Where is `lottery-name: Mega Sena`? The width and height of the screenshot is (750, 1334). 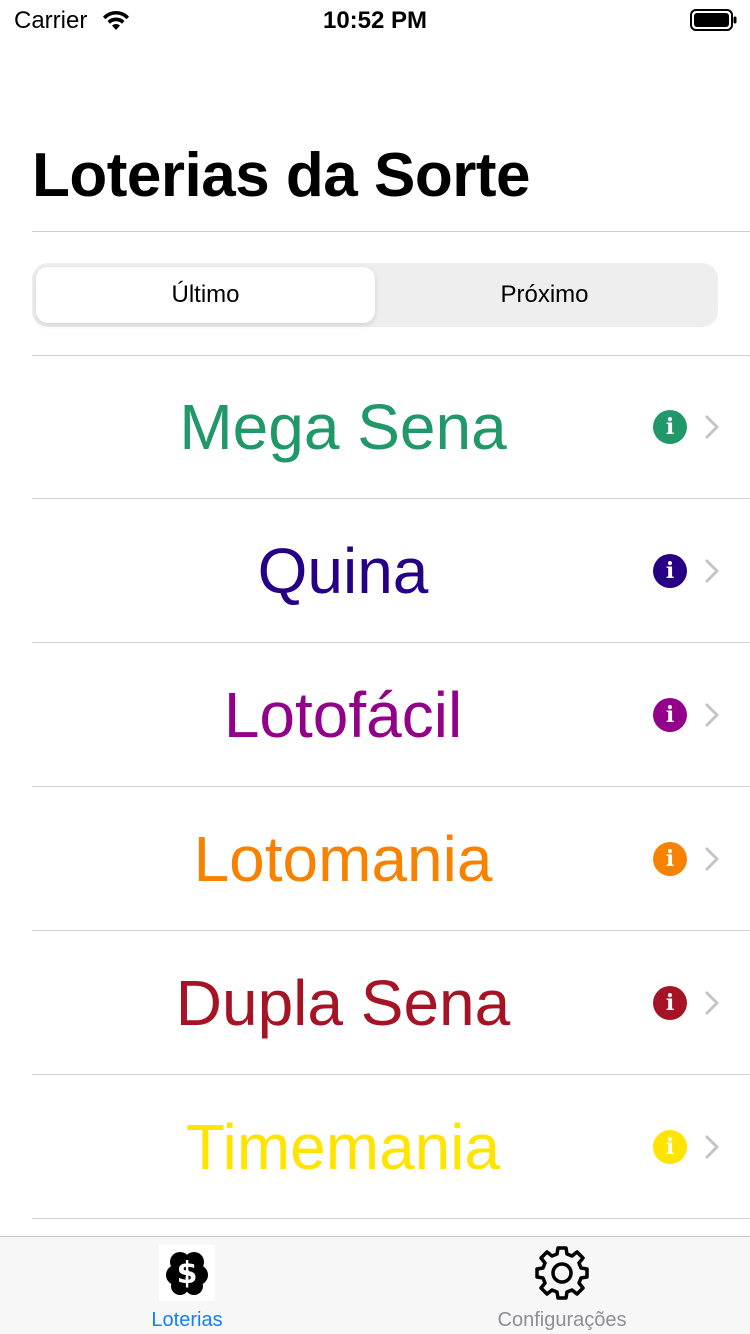 lottery-name: Mega Sena is located at coordinates (343, 427).